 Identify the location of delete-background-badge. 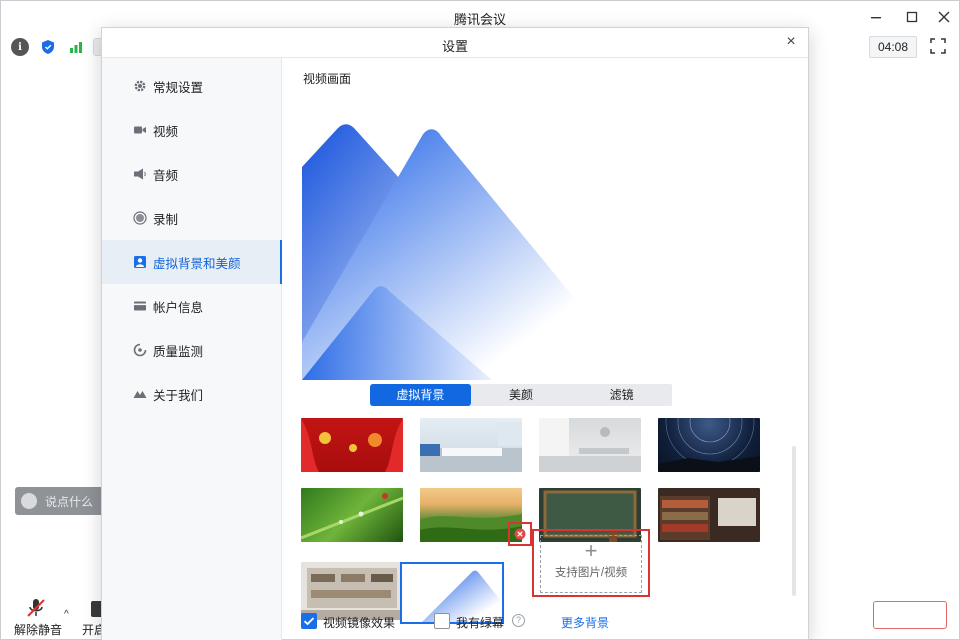
(520, 534).